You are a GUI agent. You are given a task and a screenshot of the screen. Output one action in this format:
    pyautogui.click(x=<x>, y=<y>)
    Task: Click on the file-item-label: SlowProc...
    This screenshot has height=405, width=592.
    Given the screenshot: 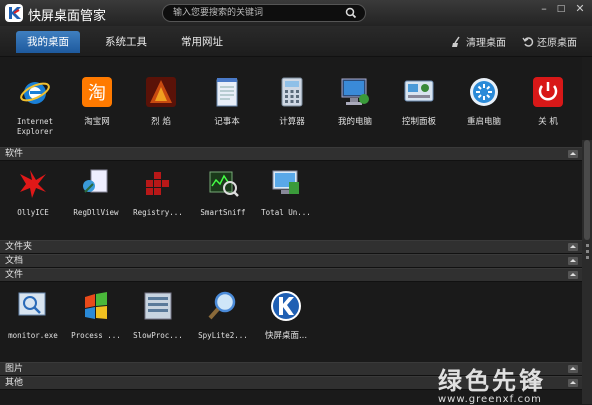 What is the action you would take?
    pyautogui.click(x=158, y=335)
    